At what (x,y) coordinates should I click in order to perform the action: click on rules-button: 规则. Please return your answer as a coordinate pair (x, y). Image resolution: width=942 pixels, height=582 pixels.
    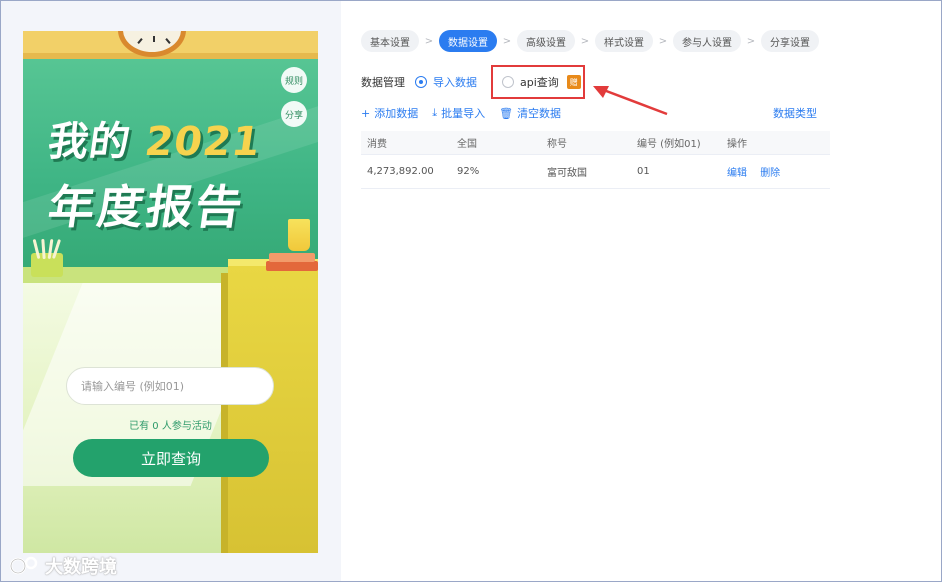
    Looking at the image, I should click on (294, 80).